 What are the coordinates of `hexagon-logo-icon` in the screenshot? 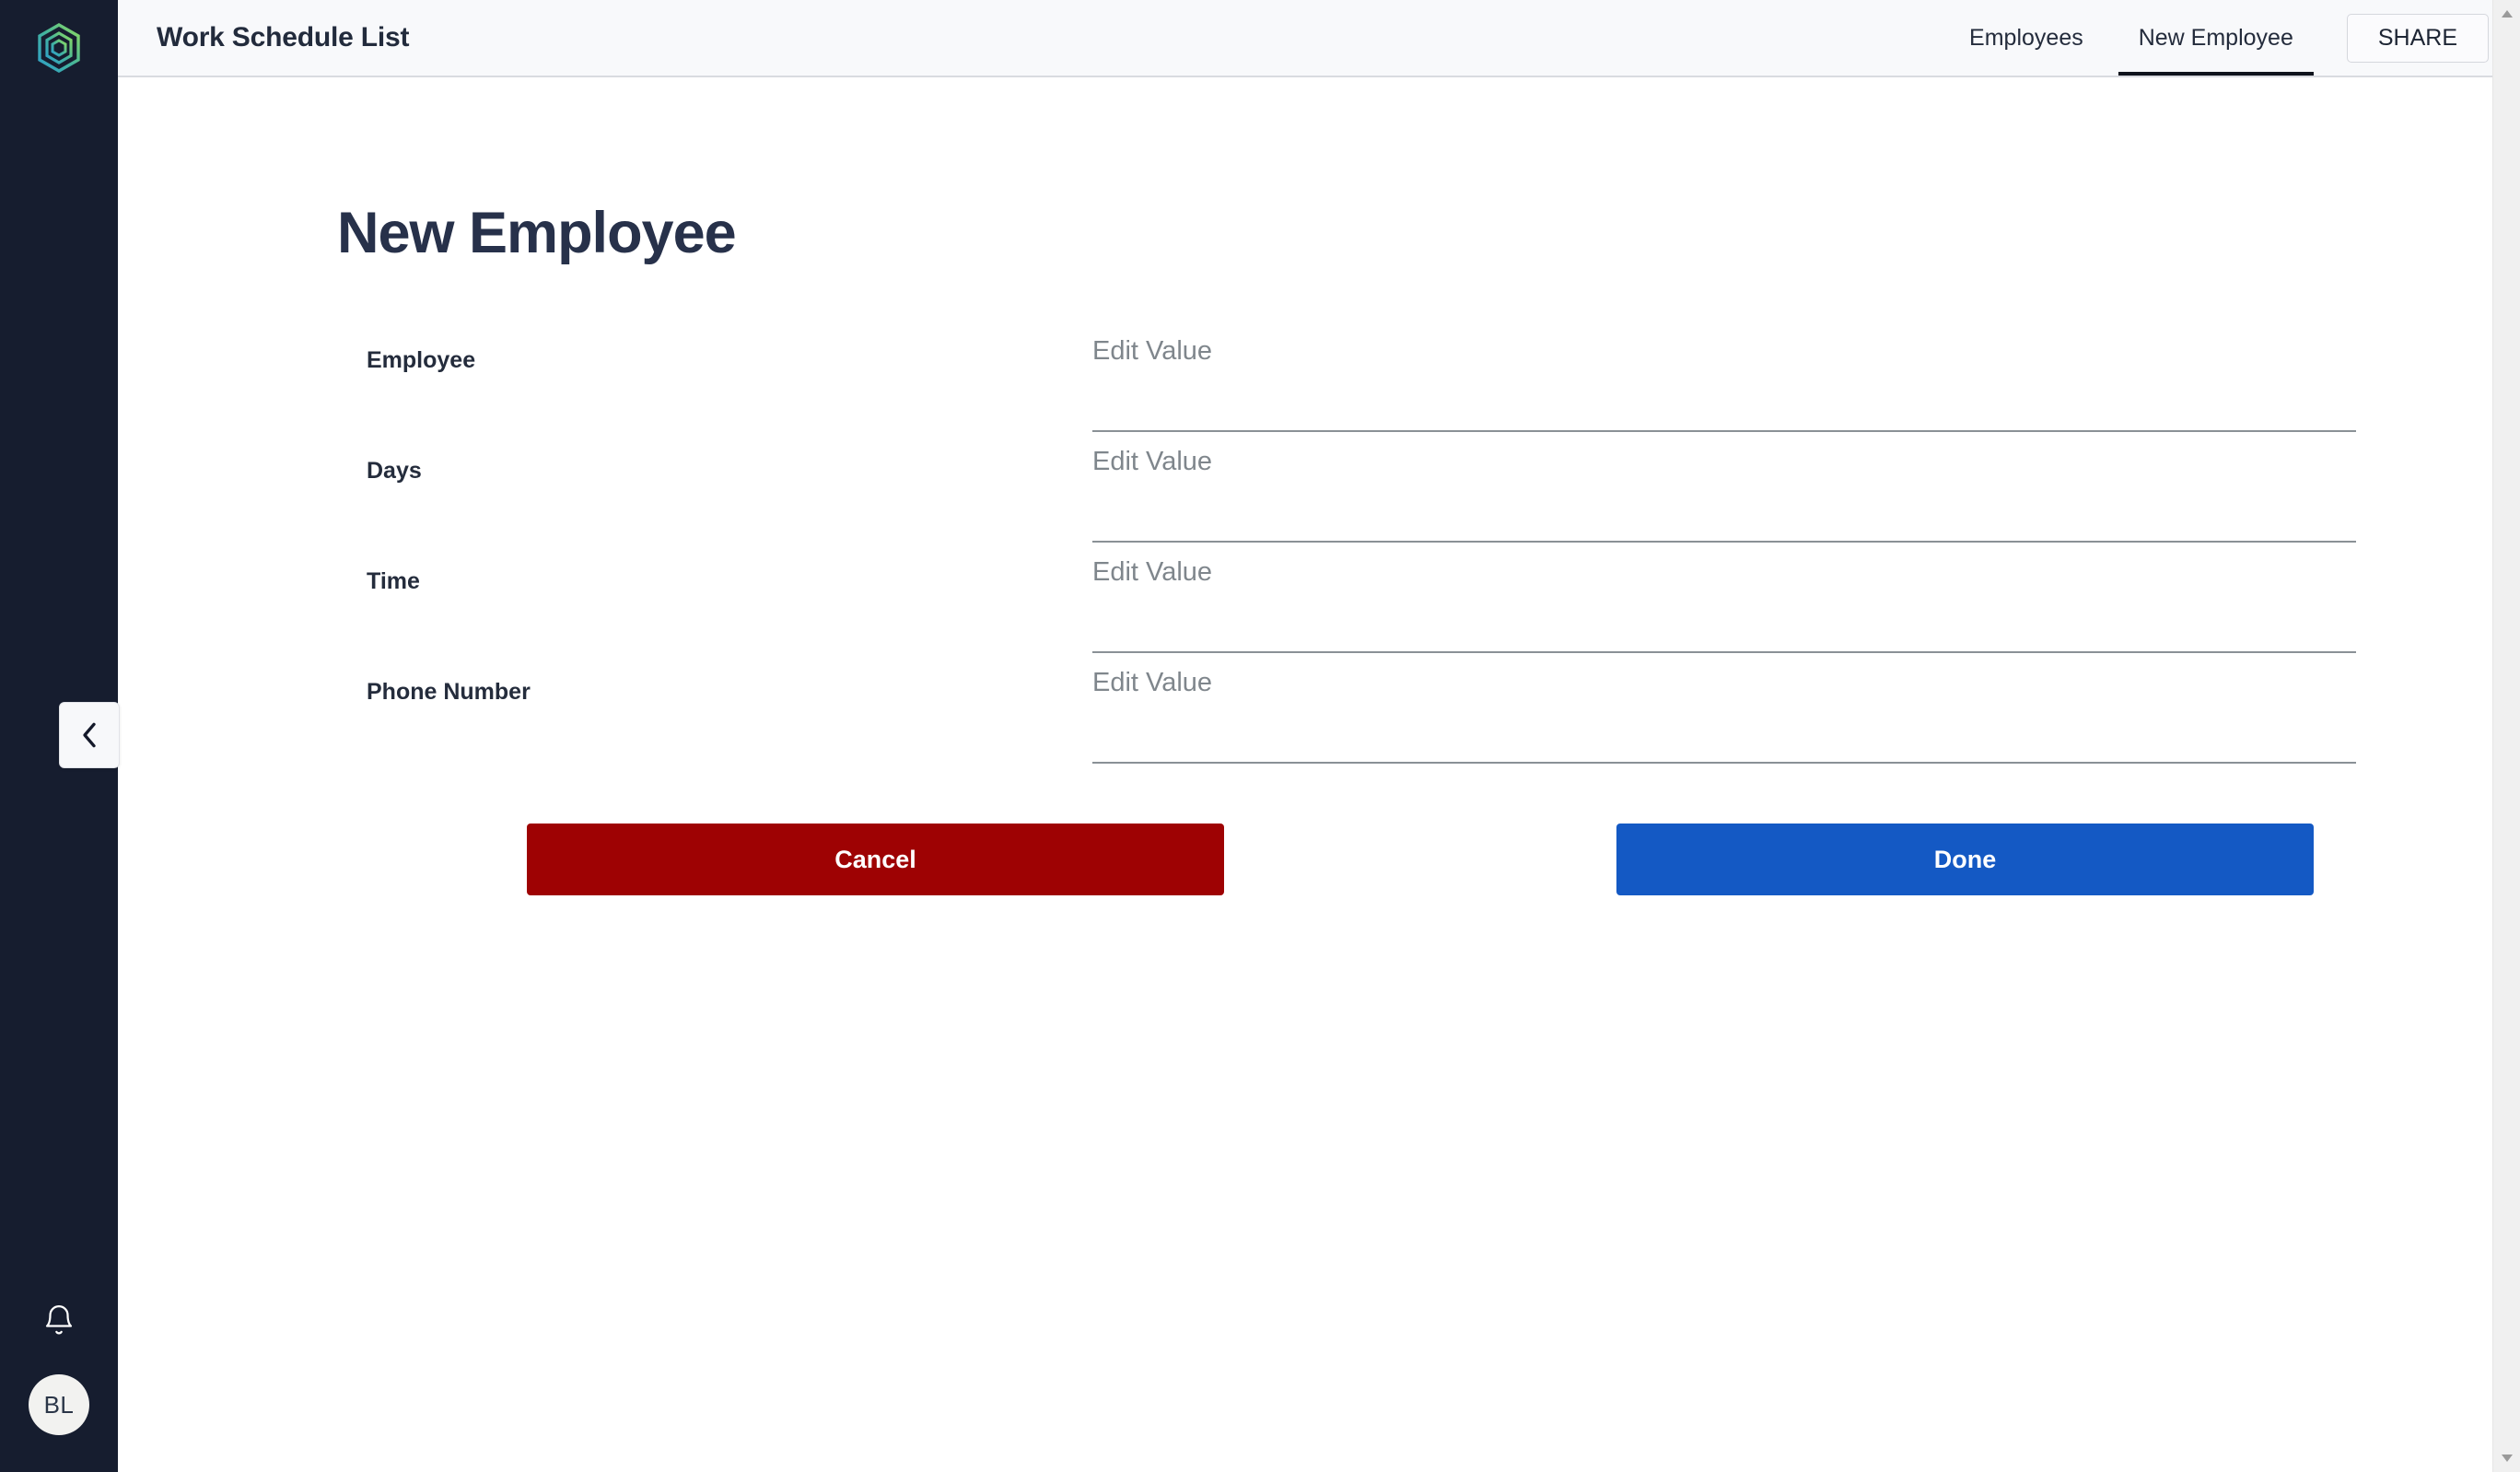 It's located at (59, 48).